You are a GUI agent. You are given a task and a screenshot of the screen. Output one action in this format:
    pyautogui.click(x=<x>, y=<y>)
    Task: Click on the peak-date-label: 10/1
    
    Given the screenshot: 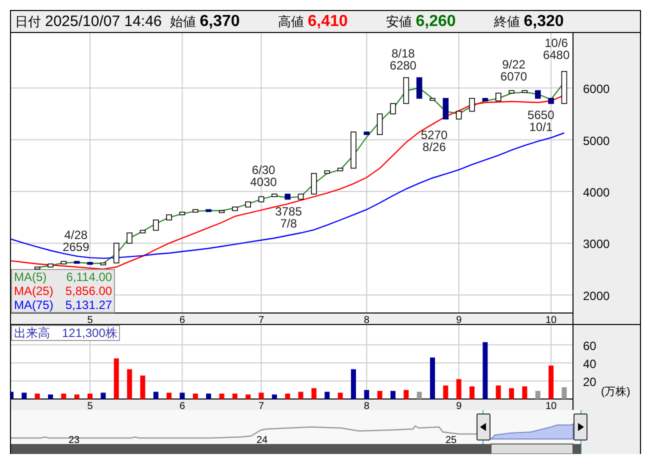 What is the action you would take?
    pyautogui.click(x=541, y=127)
    